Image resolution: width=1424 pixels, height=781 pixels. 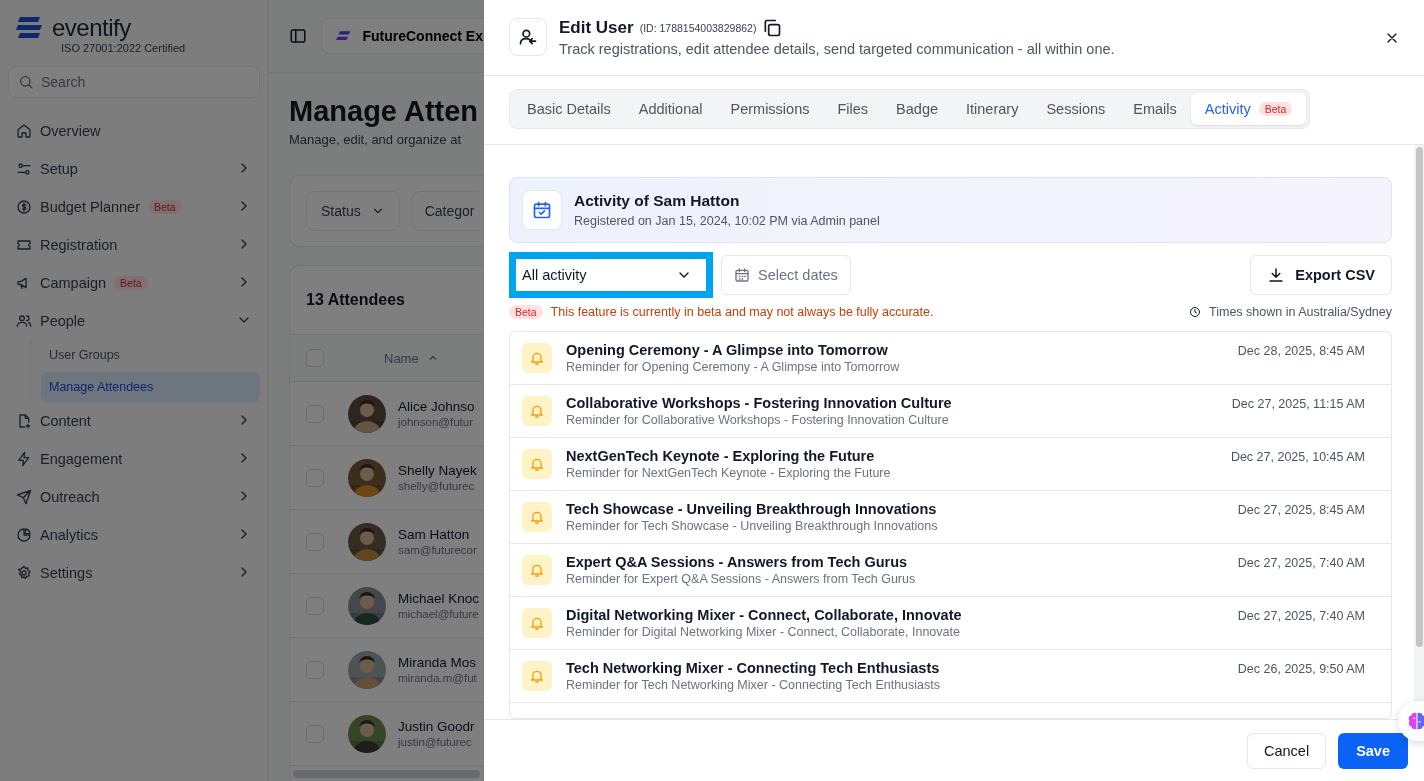 What do you see at coordinates (670, 109) in the screenshot?
I see `tab: Additional` at bounding box center [670, 109].